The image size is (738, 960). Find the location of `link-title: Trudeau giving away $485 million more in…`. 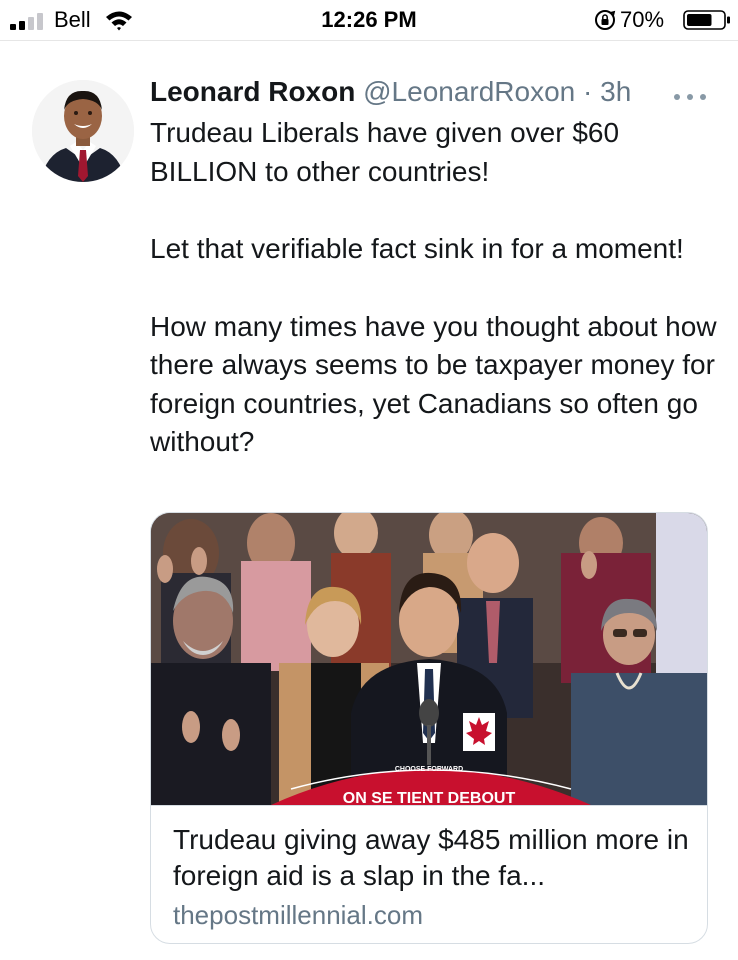

link-title: Trudeau giving away $485 million more in… is located at coordinates (433, 858).